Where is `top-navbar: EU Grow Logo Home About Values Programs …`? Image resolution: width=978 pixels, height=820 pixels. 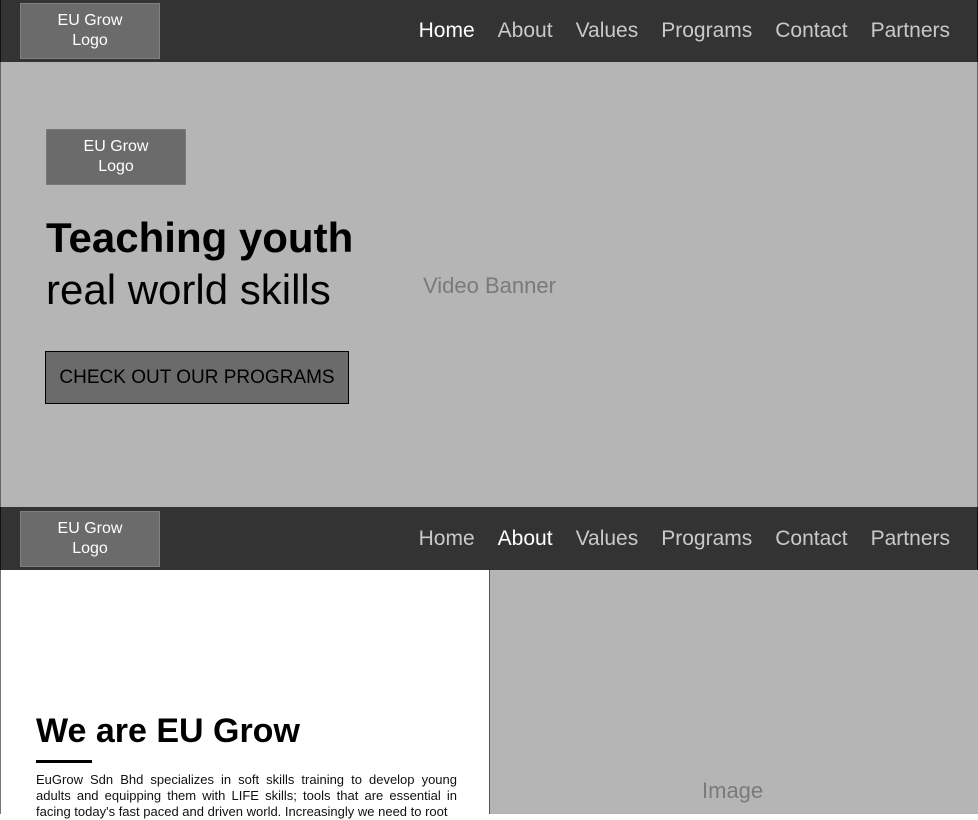
top-navbar: EU Grow Logo Home About Values Programs … is located at coordinates (489, 31).